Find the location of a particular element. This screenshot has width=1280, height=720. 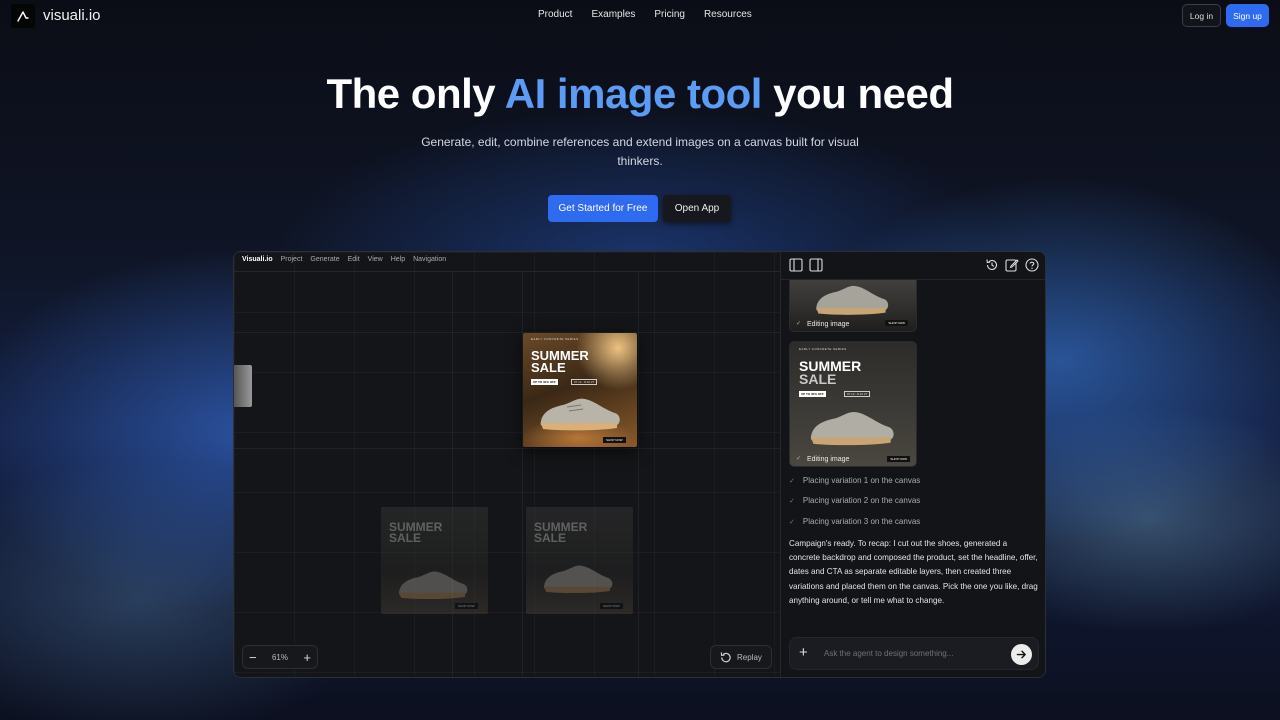

zoom-control: − 61% + is located at coordinates (280, 657).